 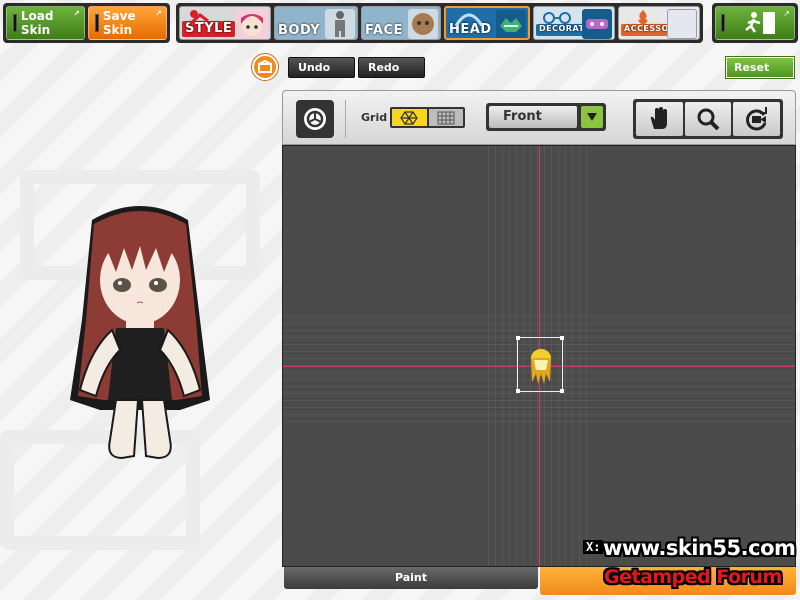 What do you see at coordinates (760, 23) in the screenshot?
I see `exit-running-man-icon` at bounding box center [760, 23].